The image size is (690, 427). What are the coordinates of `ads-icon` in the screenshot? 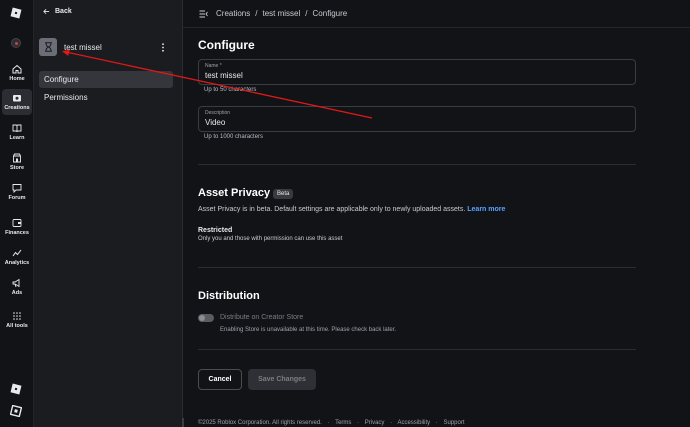 It's located at (16, 283).